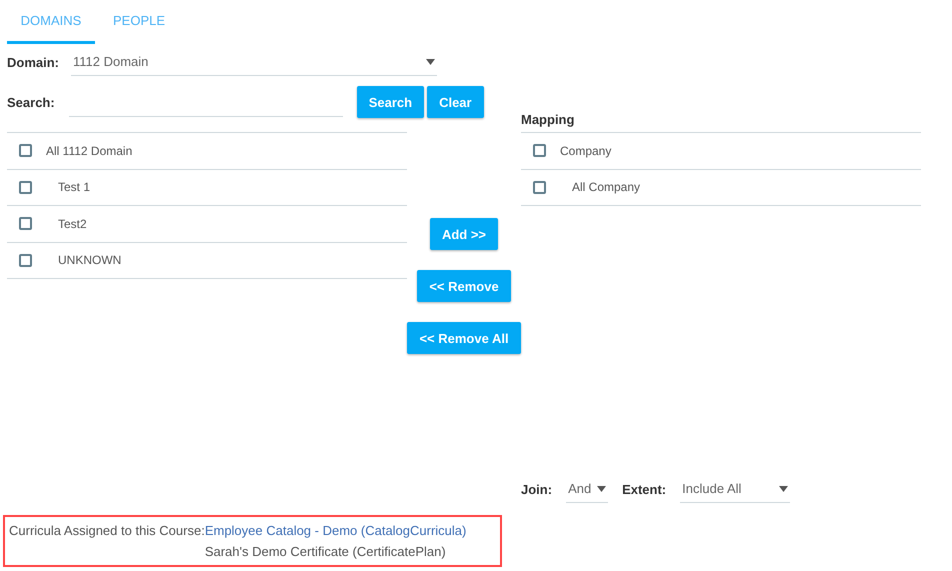  Describe the element at coordinates (536, 489) in the screenshot. I see `join-label: Join:` at that location.